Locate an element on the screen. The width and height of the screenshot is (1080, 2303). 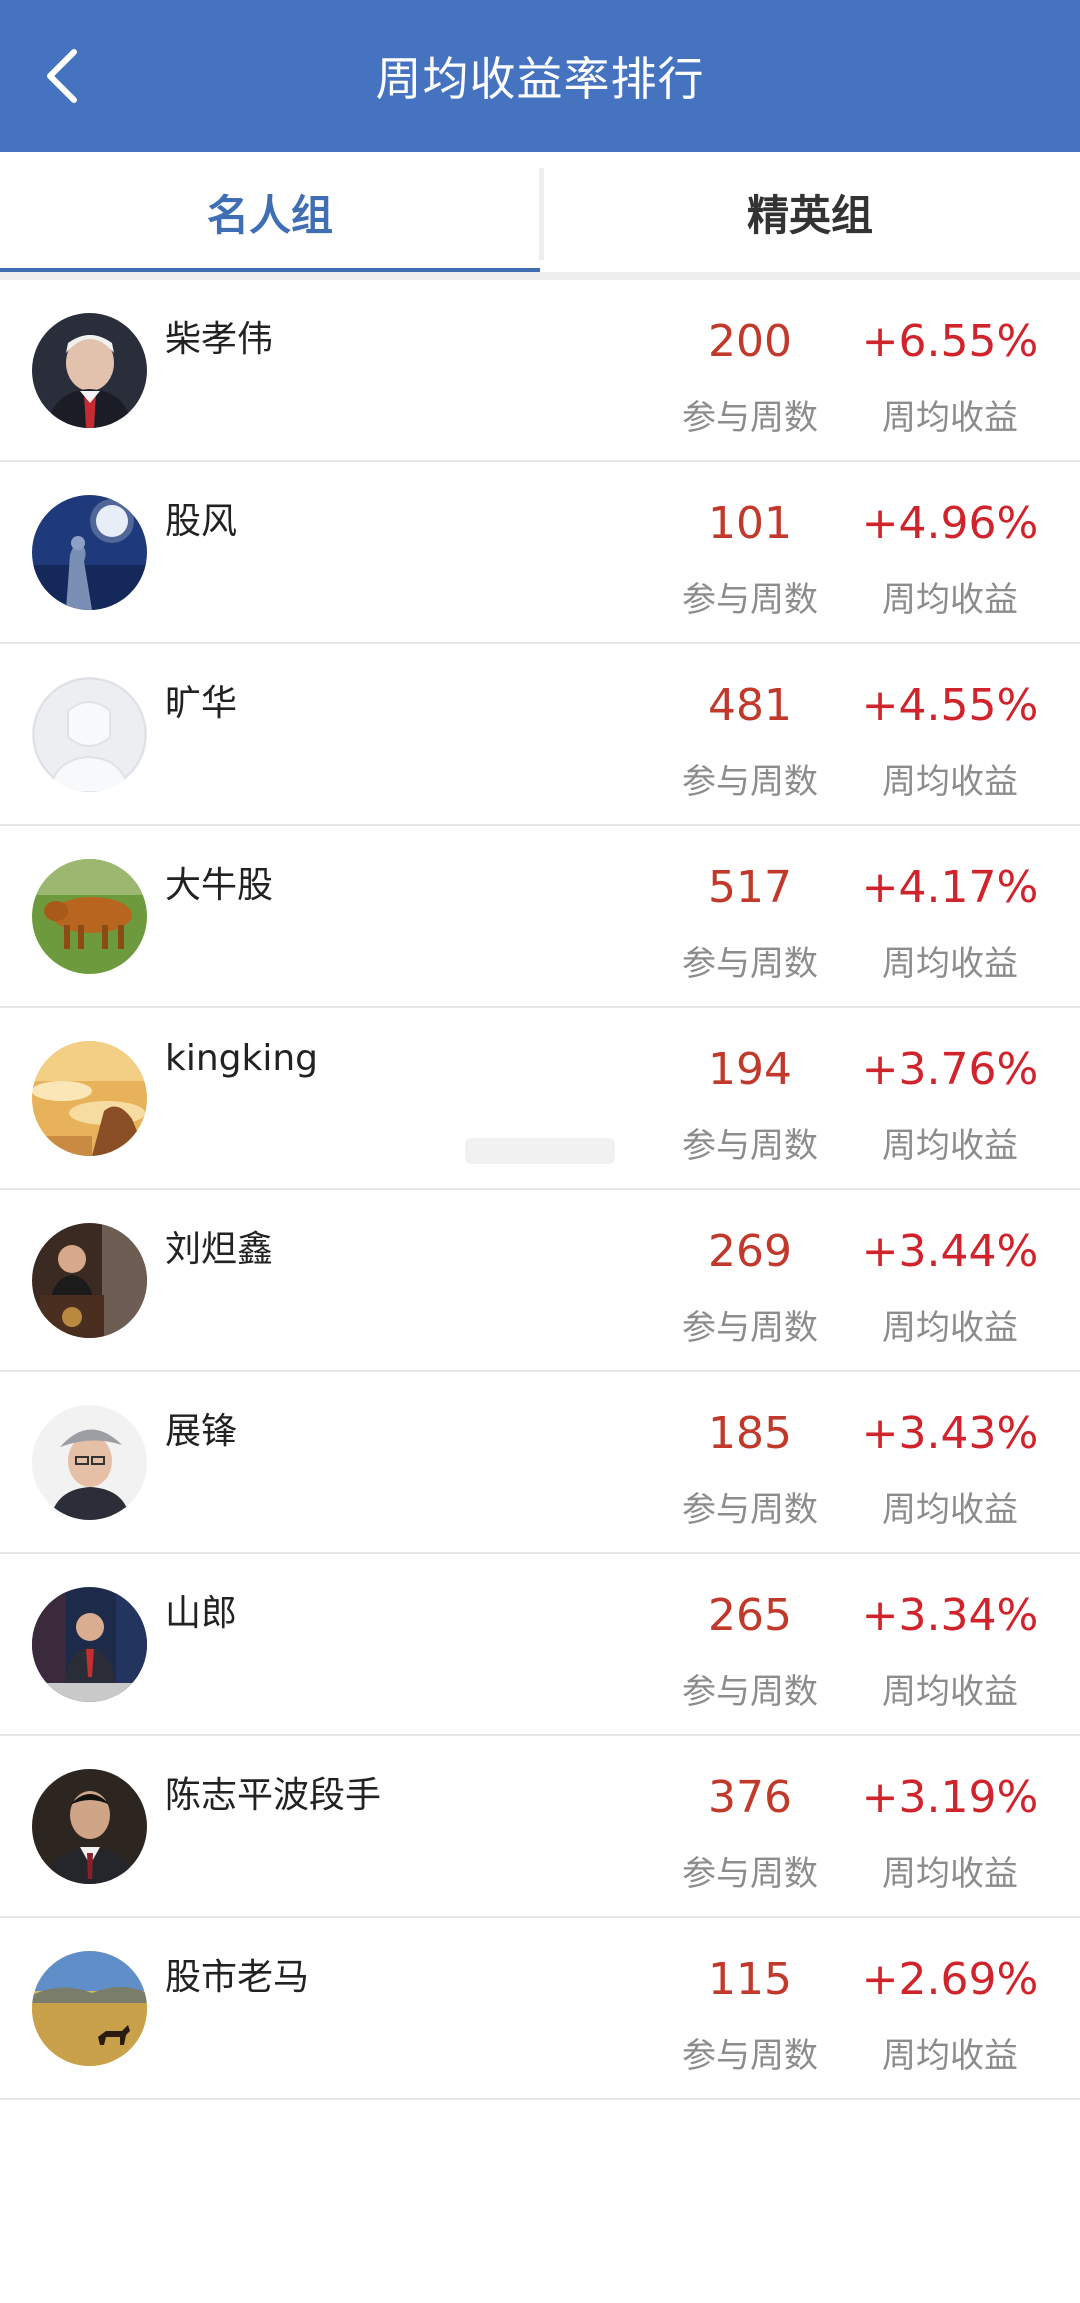
weekly-gain: +3.19% is located at coordinates (950, 1797).